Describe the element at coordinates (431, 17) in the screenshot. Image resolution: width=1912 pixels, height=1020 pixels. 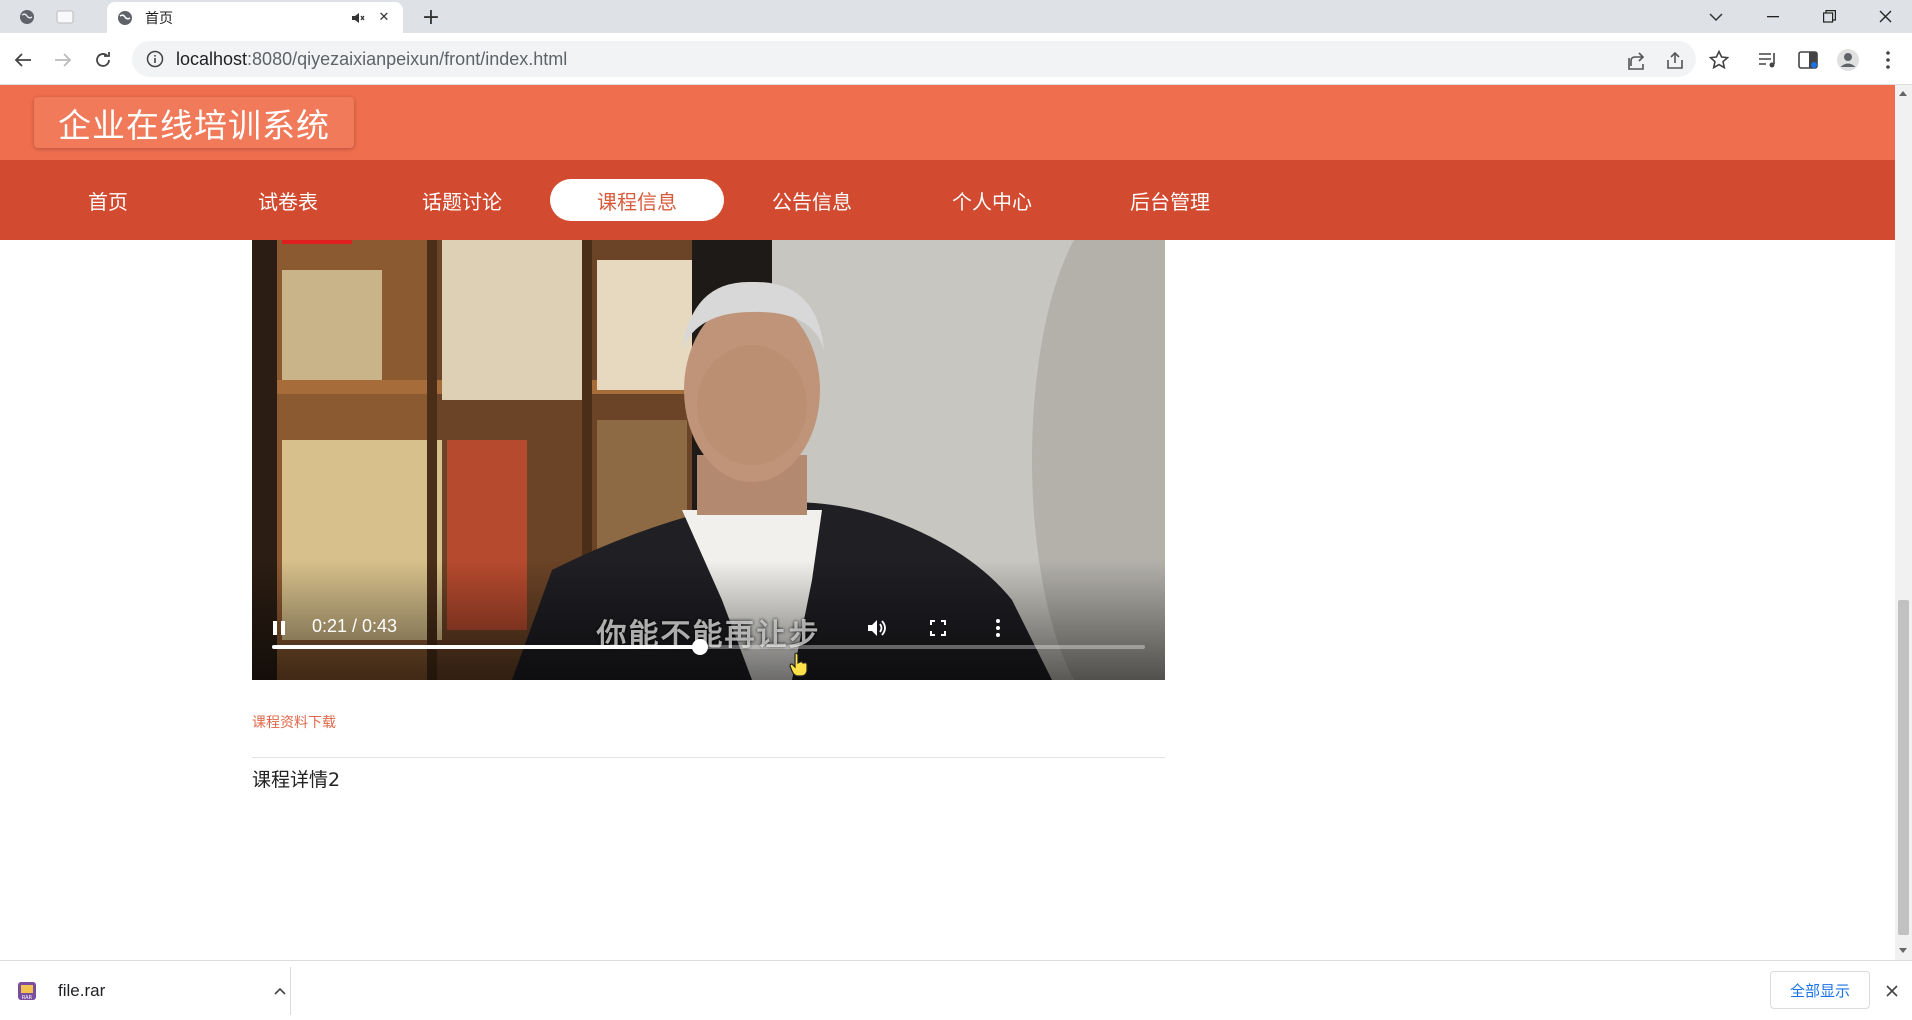
I see `new-tab-button: +` at that location.